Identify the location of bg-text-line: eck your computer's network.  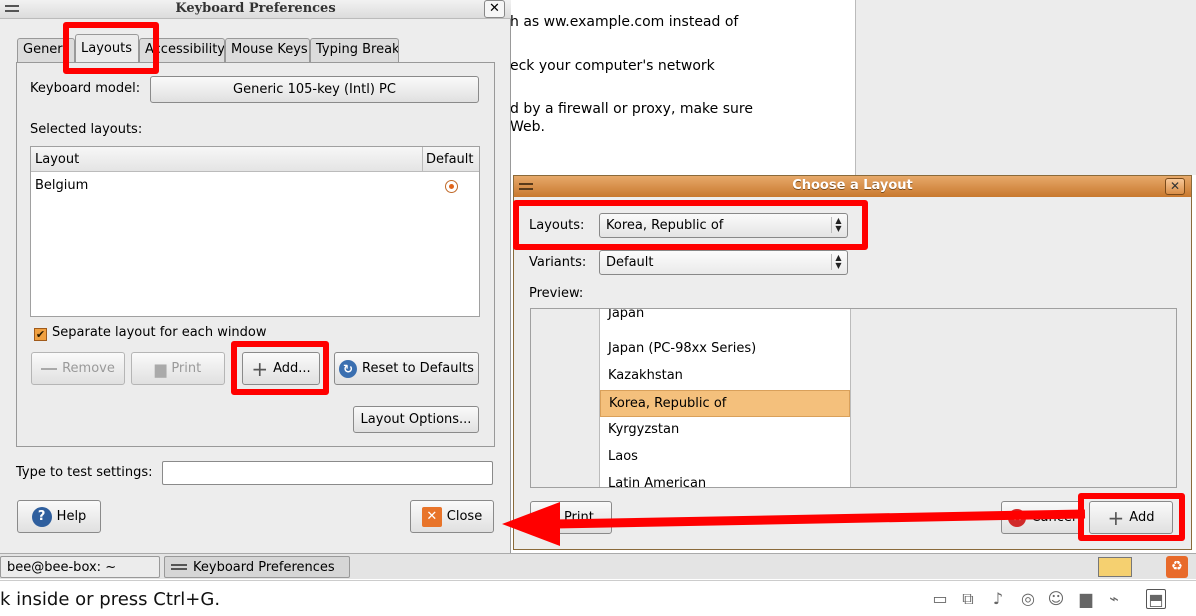
(612, 66).